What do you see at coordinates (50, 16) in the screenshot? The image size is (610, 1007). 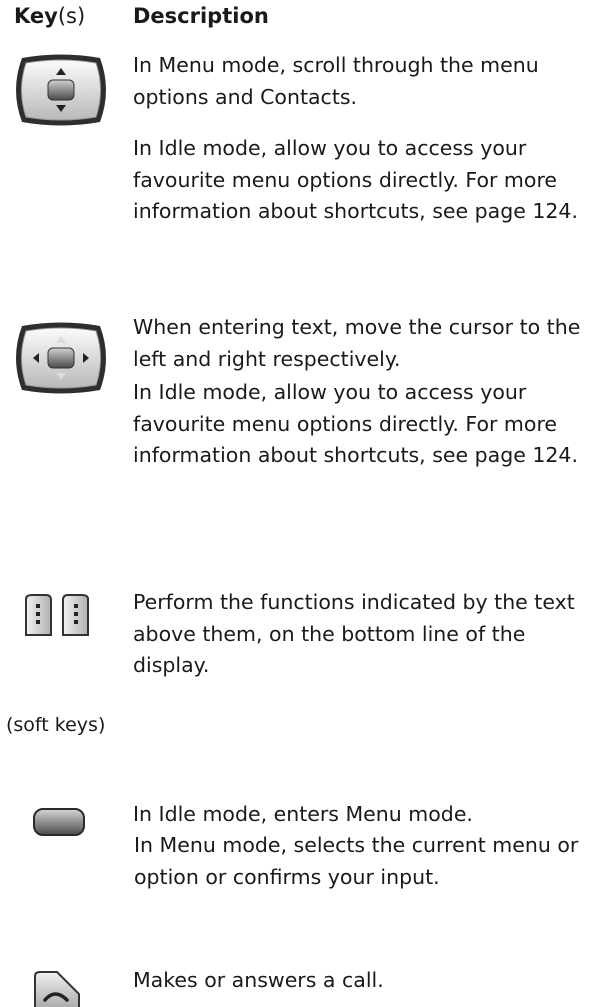 I see `key-column-header: Key(s)` at bounding box center [50, 16].